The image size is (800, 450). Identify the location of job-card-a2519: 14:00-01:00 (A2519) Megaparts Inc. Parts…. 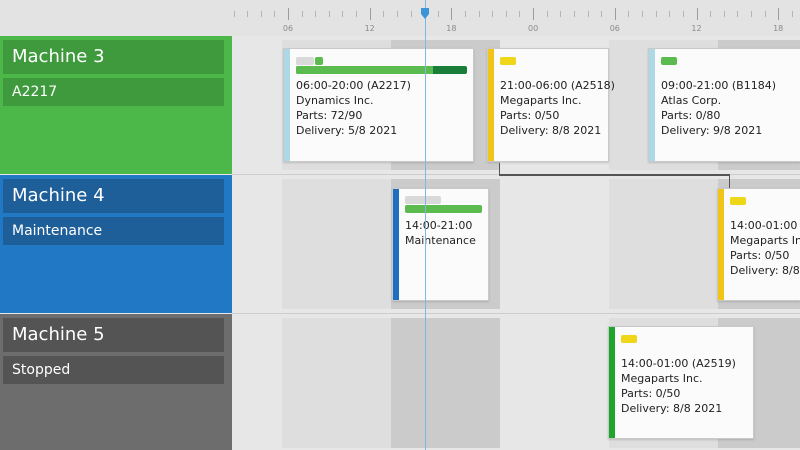
(681, 382).